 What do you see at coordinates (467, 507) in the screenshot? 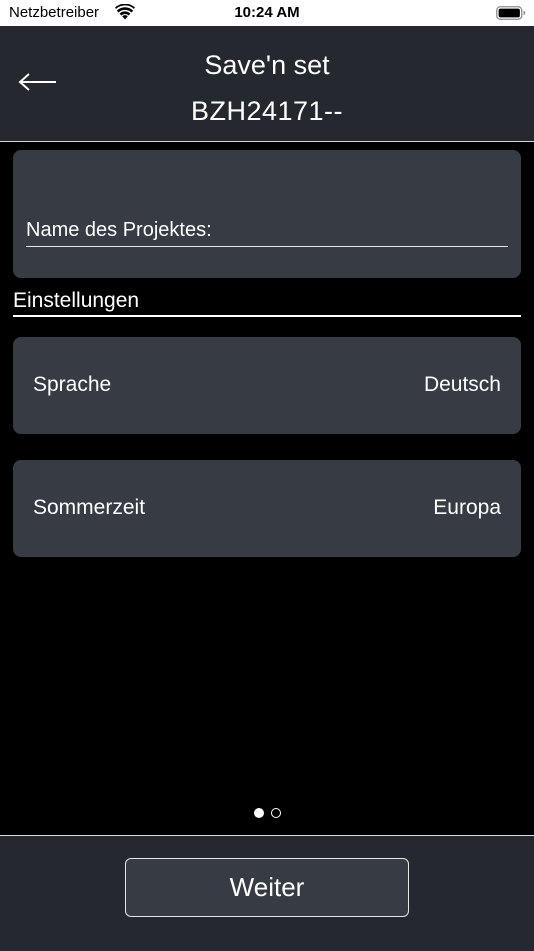
I see `setting-value: Europa` at bounding box center [467, 507].